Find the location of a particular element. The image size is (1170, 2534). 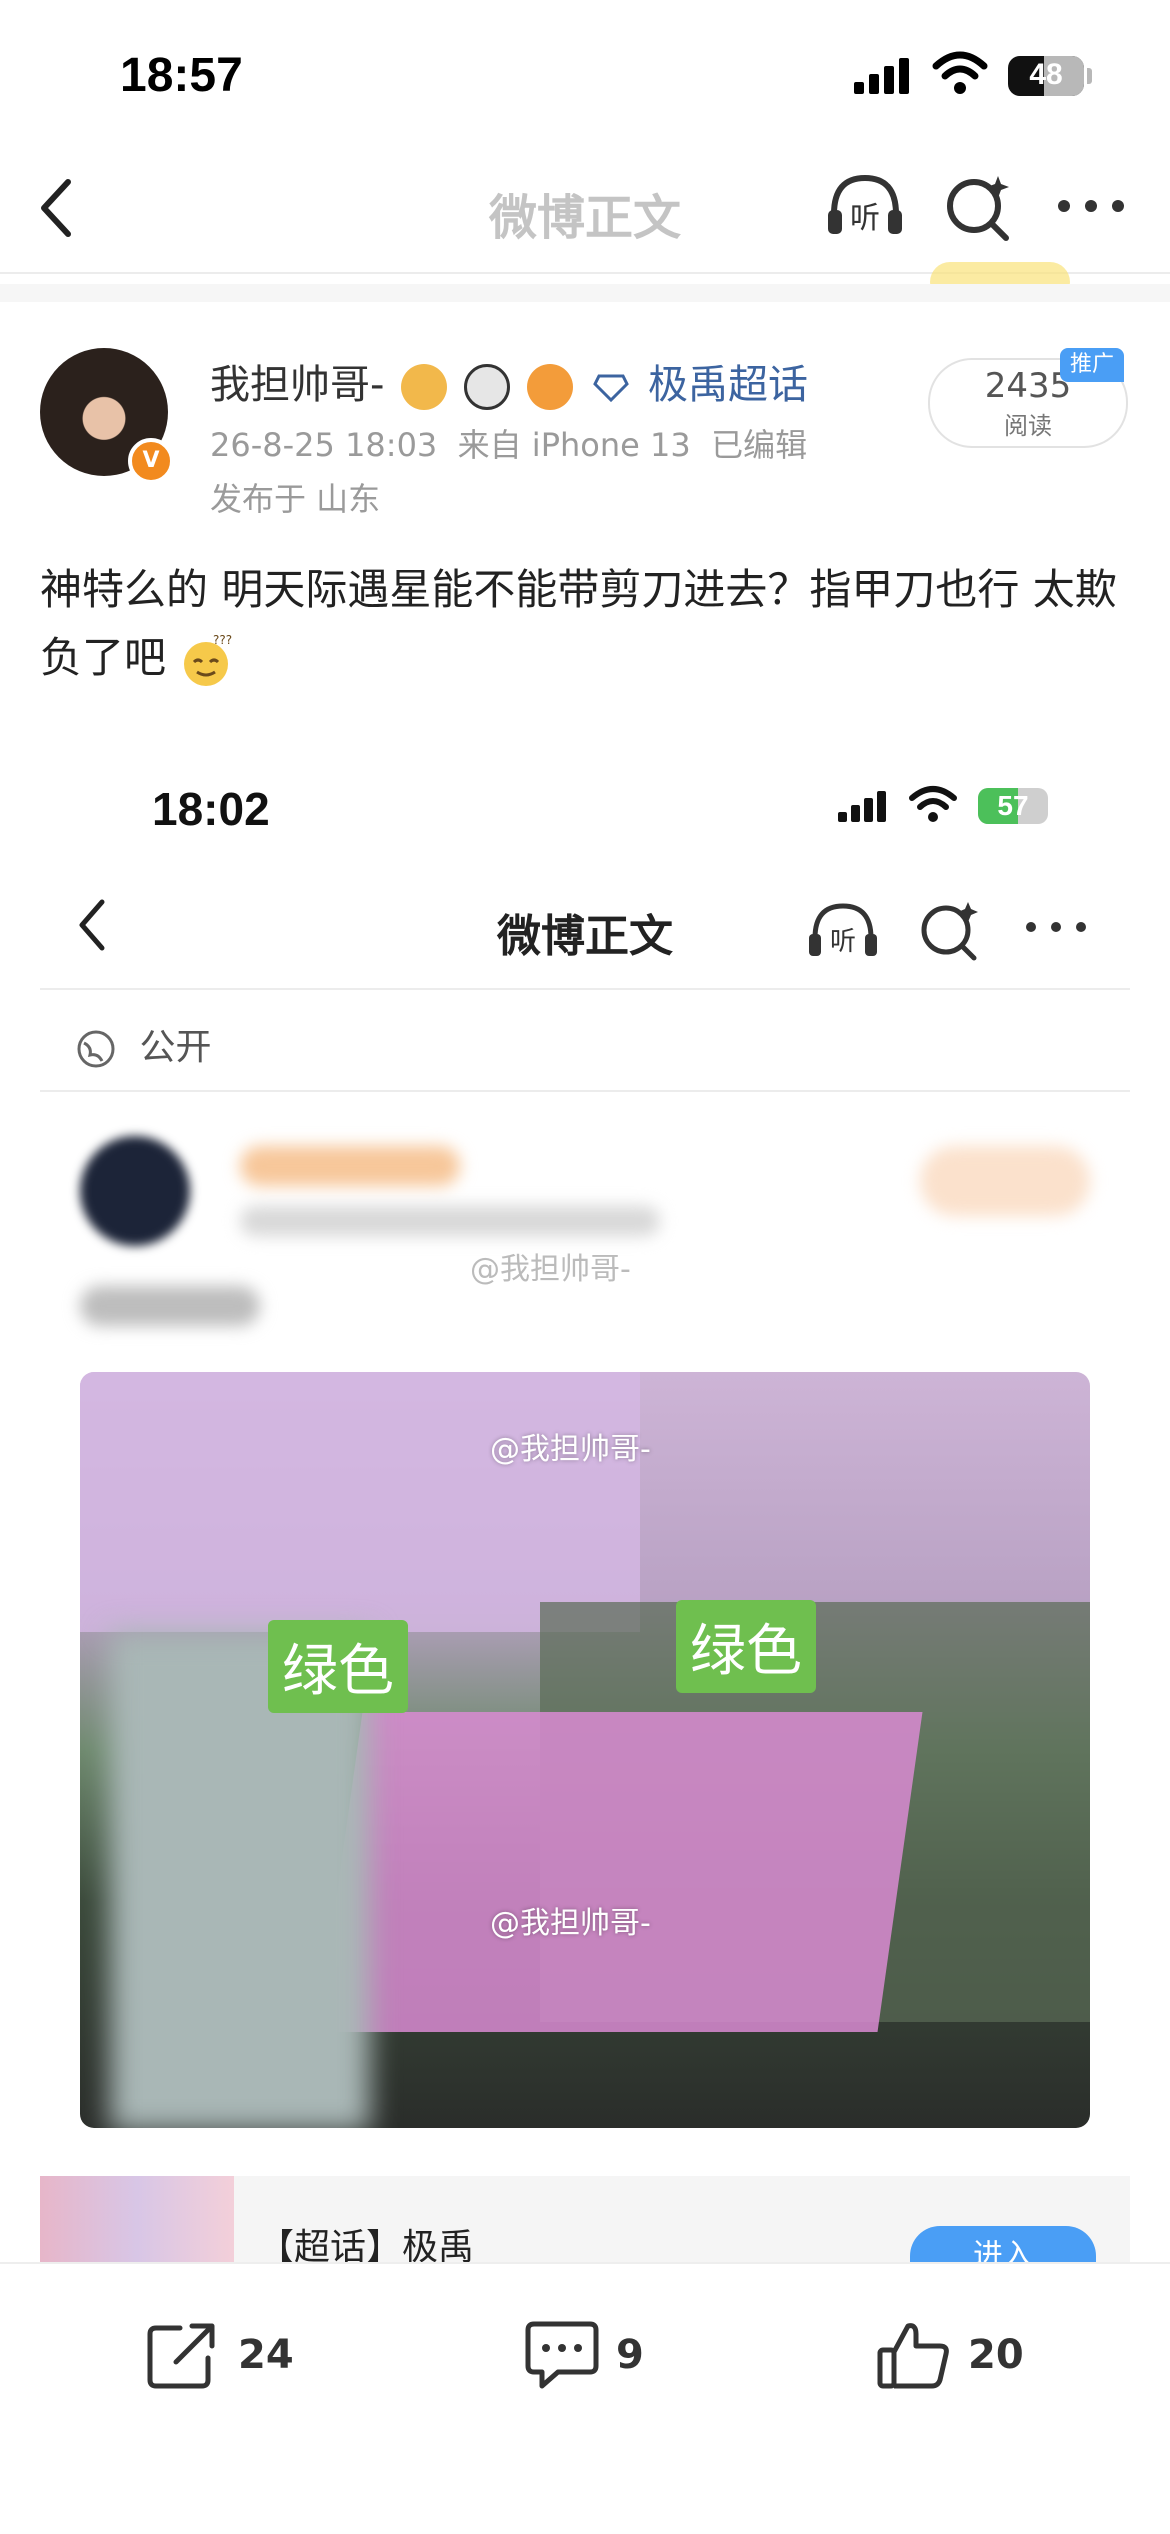

thumbs-up-icon is located at coordinates (913, 2356).